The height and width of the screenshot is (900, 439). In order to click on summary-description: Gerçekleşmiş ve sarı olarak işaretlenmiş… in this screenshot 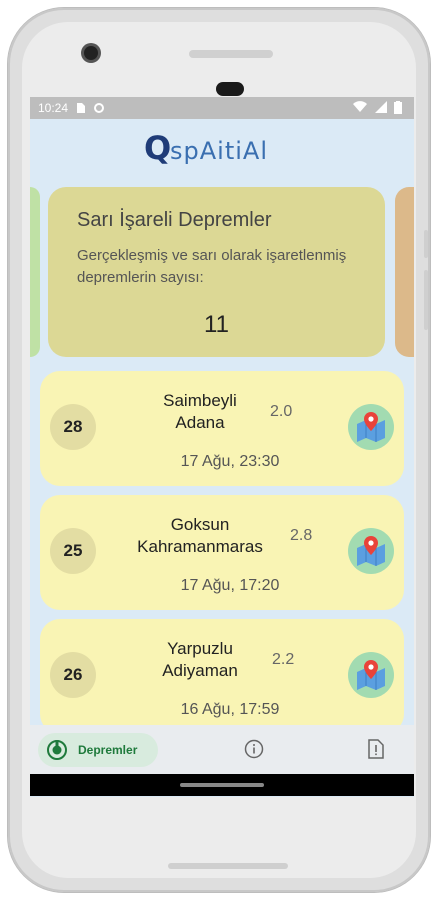, I will do `click(212, 266)`.